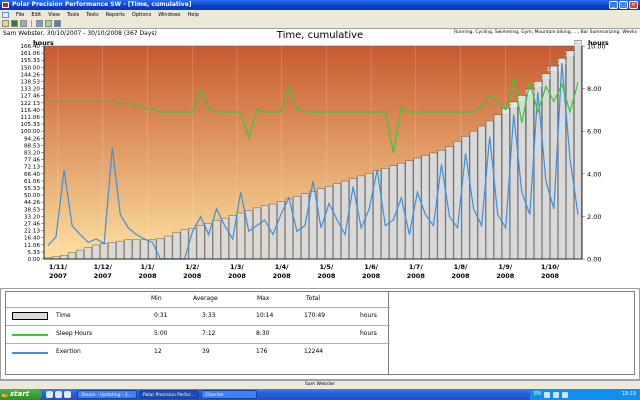  Describe the element at coordinates (48, 23) in the screenshot. I see `graph-icon` at that location.